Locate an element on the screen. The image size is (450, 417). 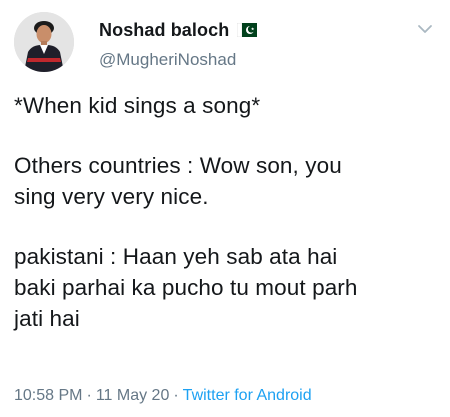
avatar is located at coordinates (44, 42).